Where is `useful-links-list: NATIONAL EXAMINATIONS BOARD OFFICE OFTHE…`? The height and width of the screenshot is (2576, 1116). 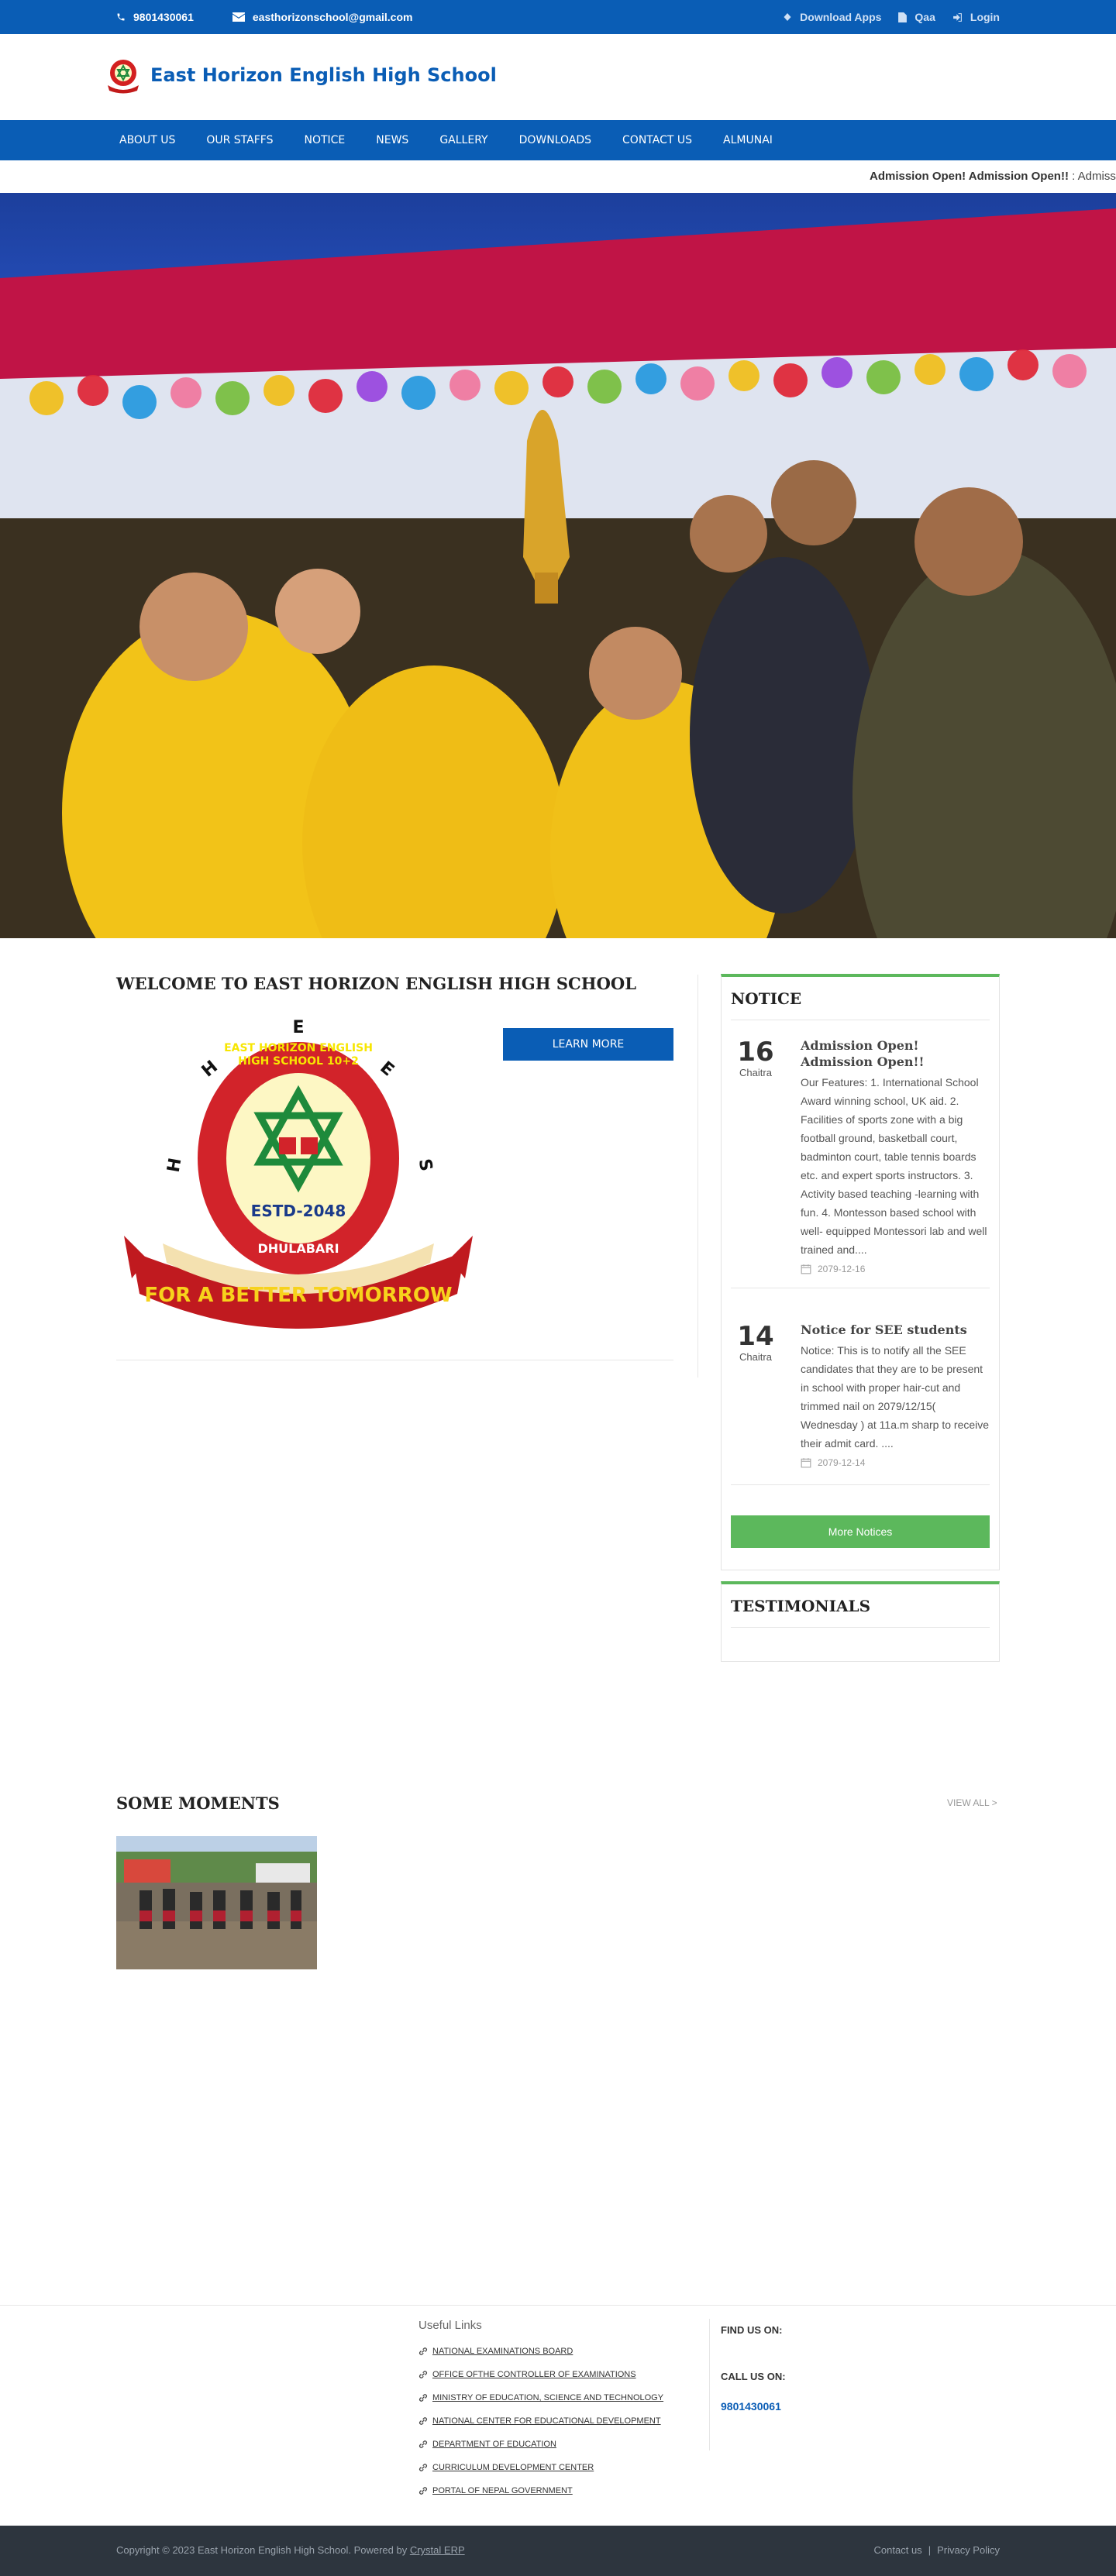
useful-links-list: NATIONAL EXAMINATIONS BOARD OFFICE OFTHE… is located at coordinates (540, 2421).